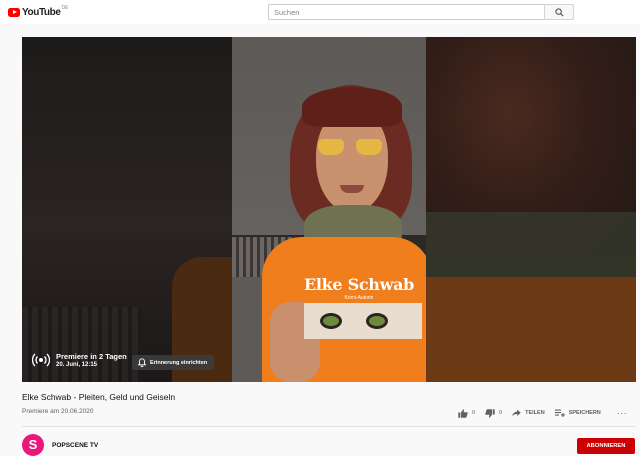 The height and width of the screenshot is (456, 640). Describe the element at coordinates (359, 298) in the screenshot. I see `shirt-print-subtitle: Krimi-Autorin` at that location.